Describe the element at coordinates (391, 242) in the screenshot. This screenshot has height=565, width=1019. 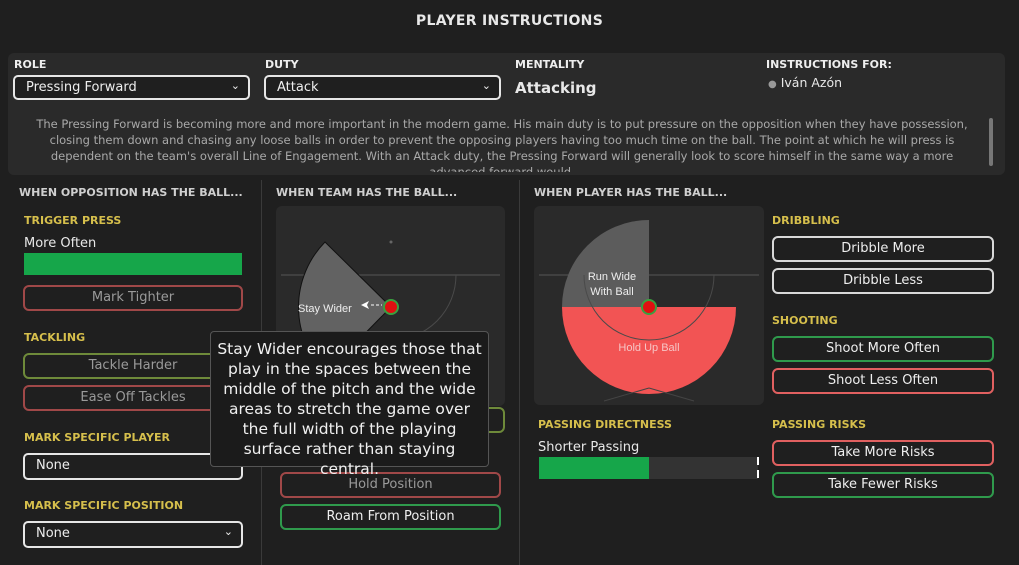
I see `pitch-spot` at that location.